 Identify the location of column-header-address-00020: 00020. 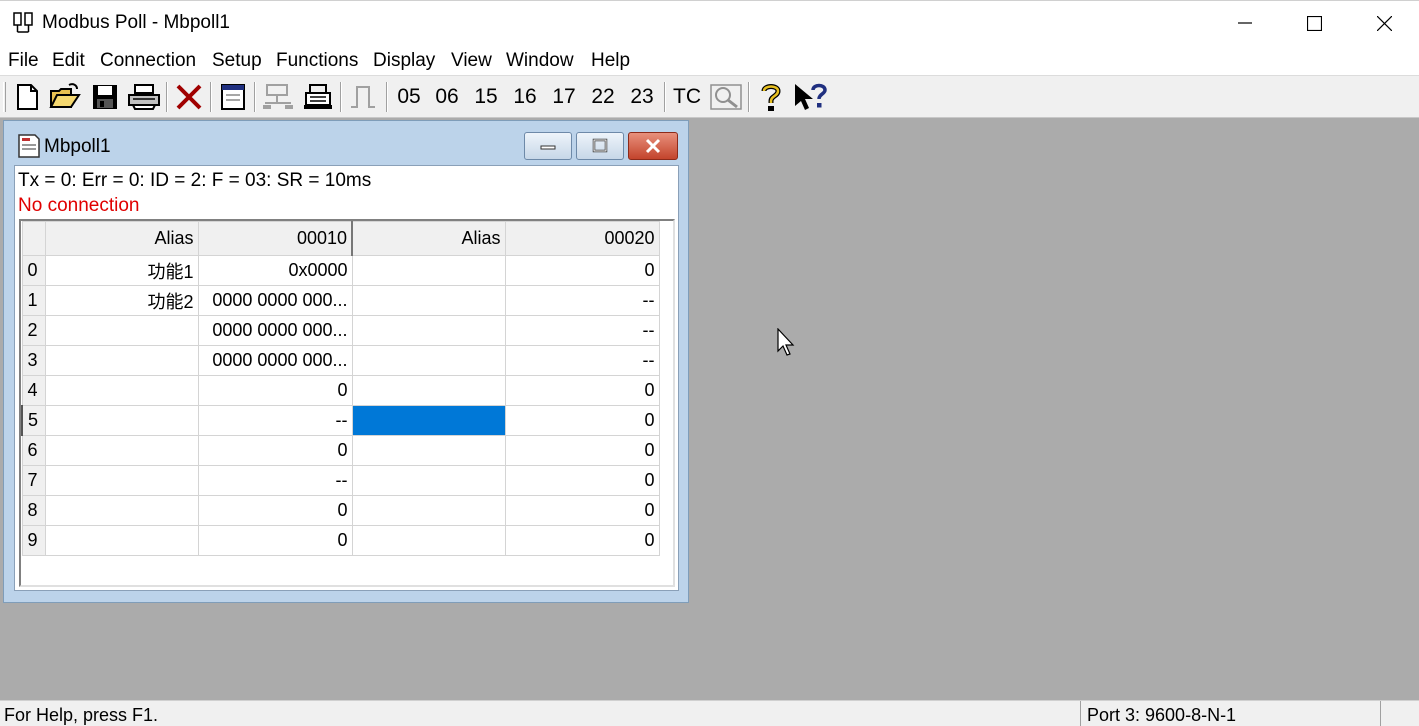
(582, 238).